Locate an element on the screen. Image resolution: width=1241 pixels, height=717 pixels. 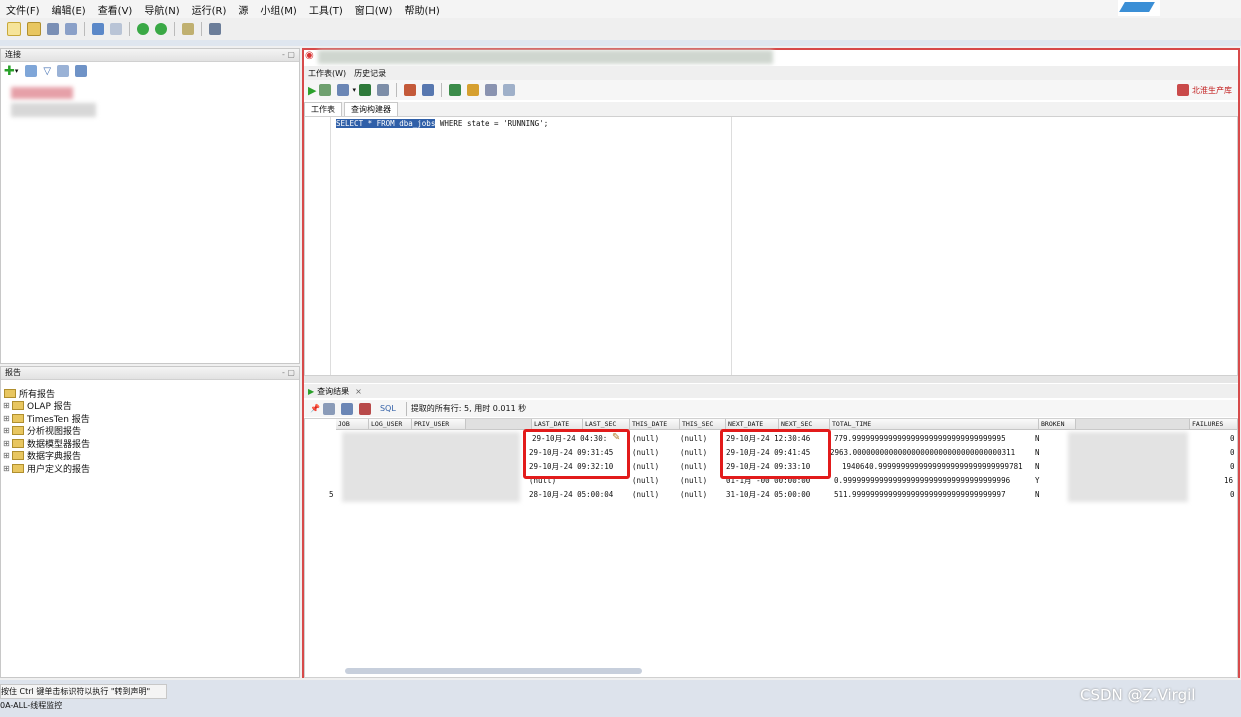
subtab-worksheet: 工作表 is located at coordinates (323, 109).